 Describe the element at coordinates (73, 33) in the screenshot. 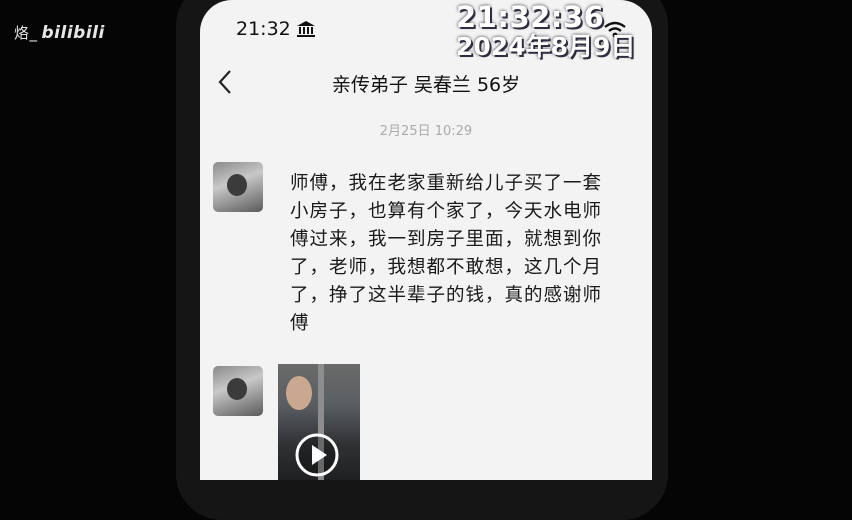

I see `bilibili-logo: bilibili` at that location.